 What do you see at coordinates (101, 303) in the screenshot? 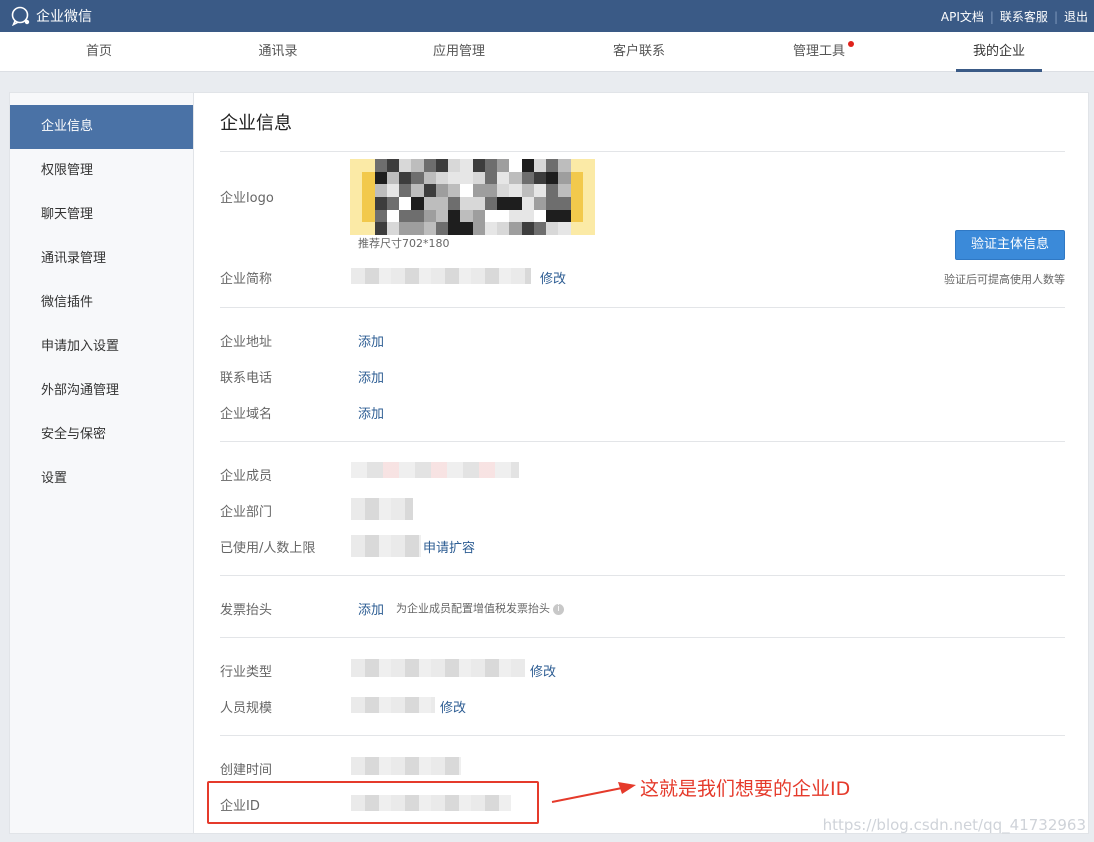
I see `sidebar-item-wechat-plugin: 微信插件` at bounding box center [101, 303].